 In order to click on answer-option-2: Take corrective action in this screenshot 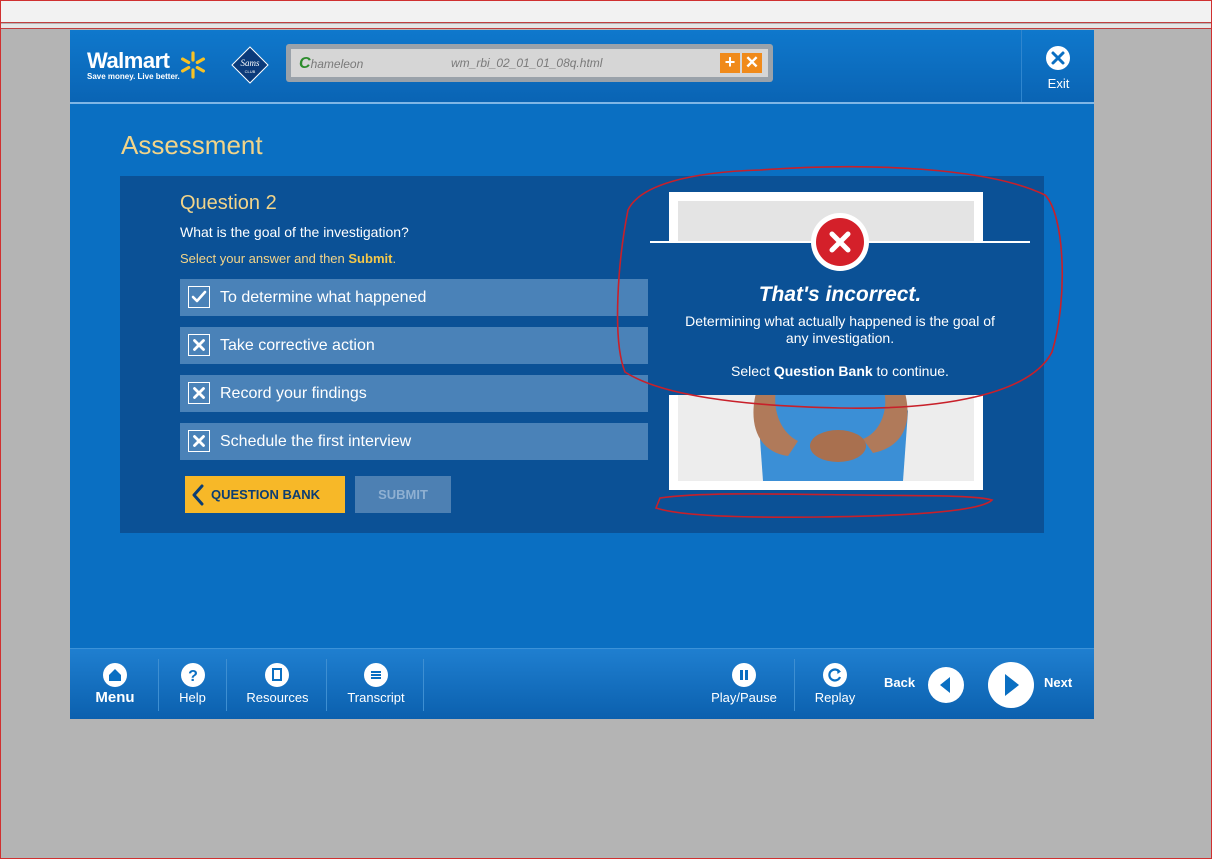, I will do `click(414, 345)`.